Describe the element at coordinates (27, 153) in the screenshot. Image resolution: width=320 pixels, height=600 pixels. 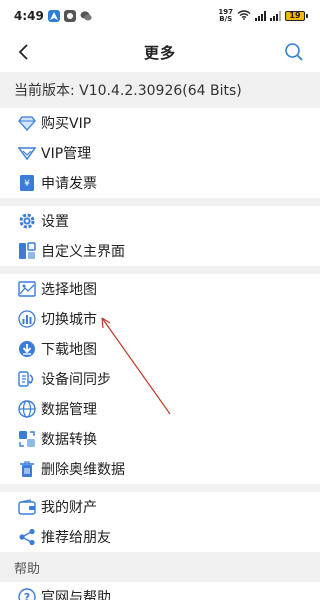
I see `vip-crown-icon` at that location.